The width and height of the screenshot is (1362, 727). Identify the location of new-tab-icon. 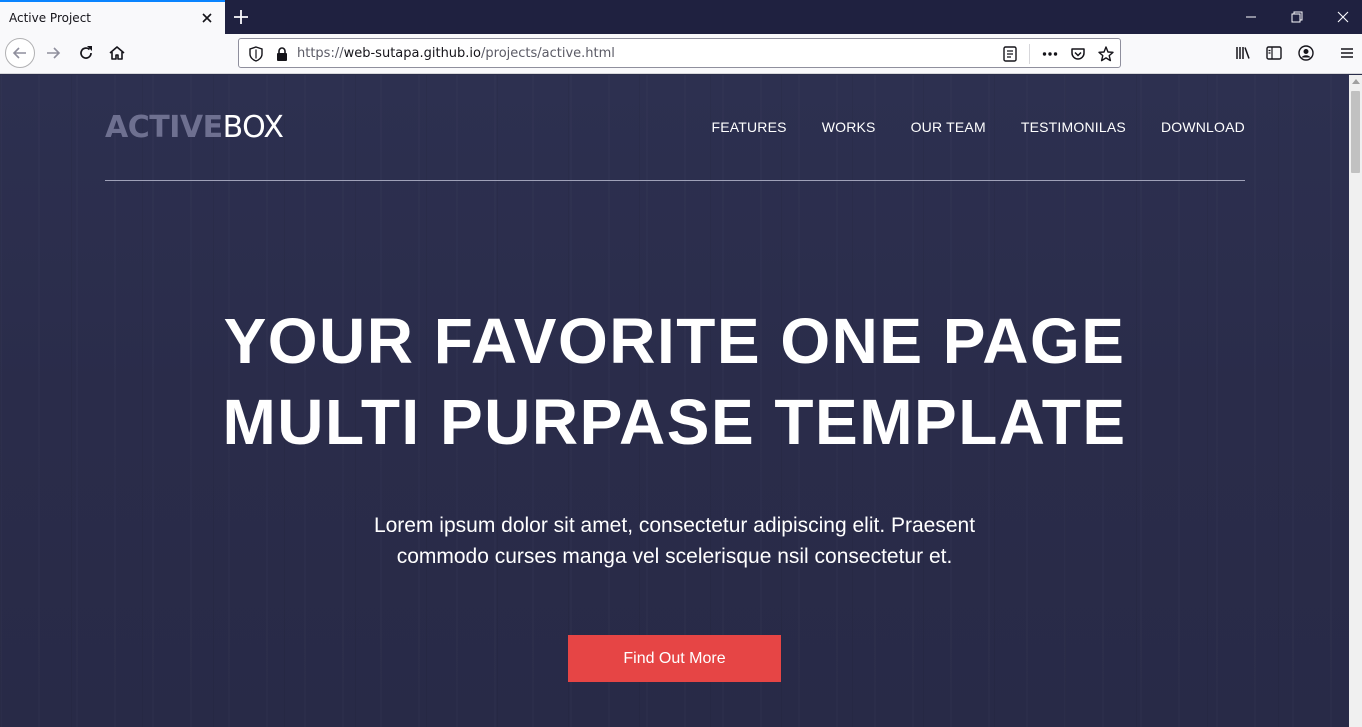
(241, 17).